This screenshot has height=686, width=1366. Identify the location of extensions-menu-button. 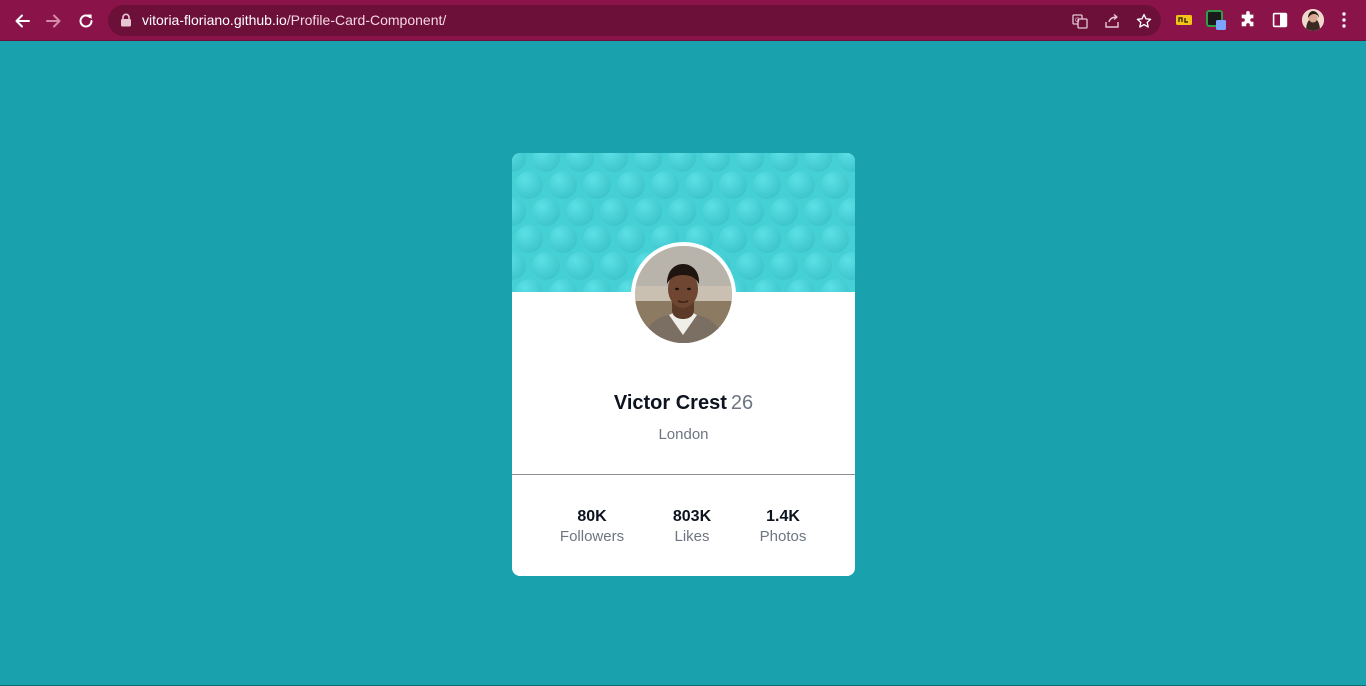
(1248, 20).